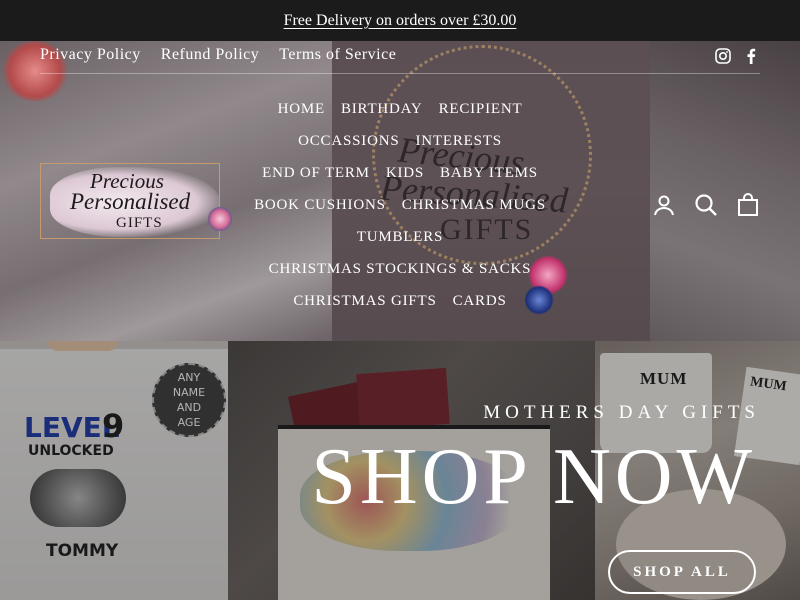  I want to click on nav-row: END OF TERM KIDS BABY ITEMS, so click(400, 173).